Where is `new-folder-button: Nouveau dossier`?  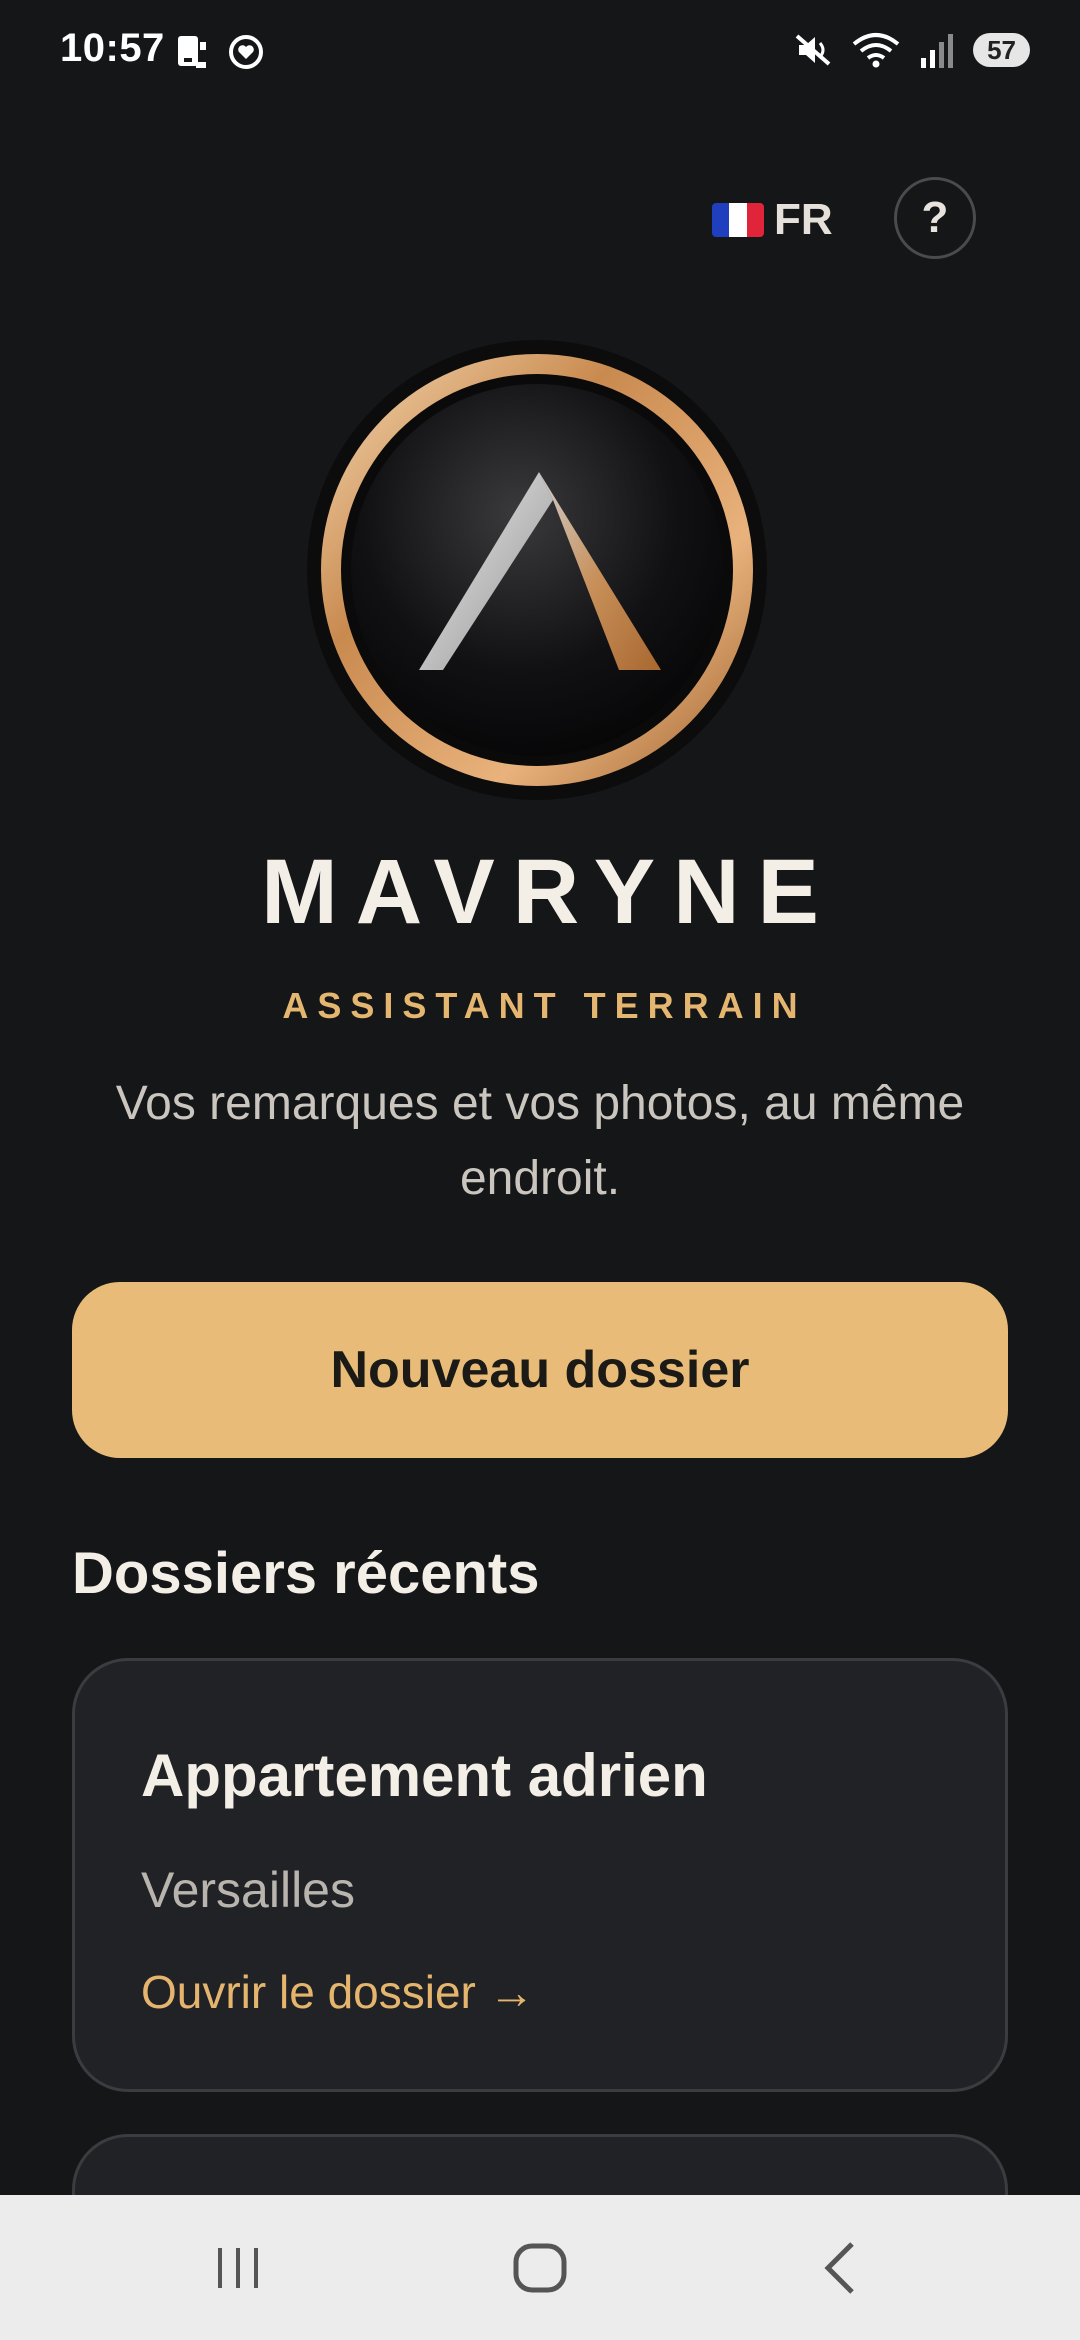
new-folder-button: Nouveau dossier is located at coordinates (540, 1370).